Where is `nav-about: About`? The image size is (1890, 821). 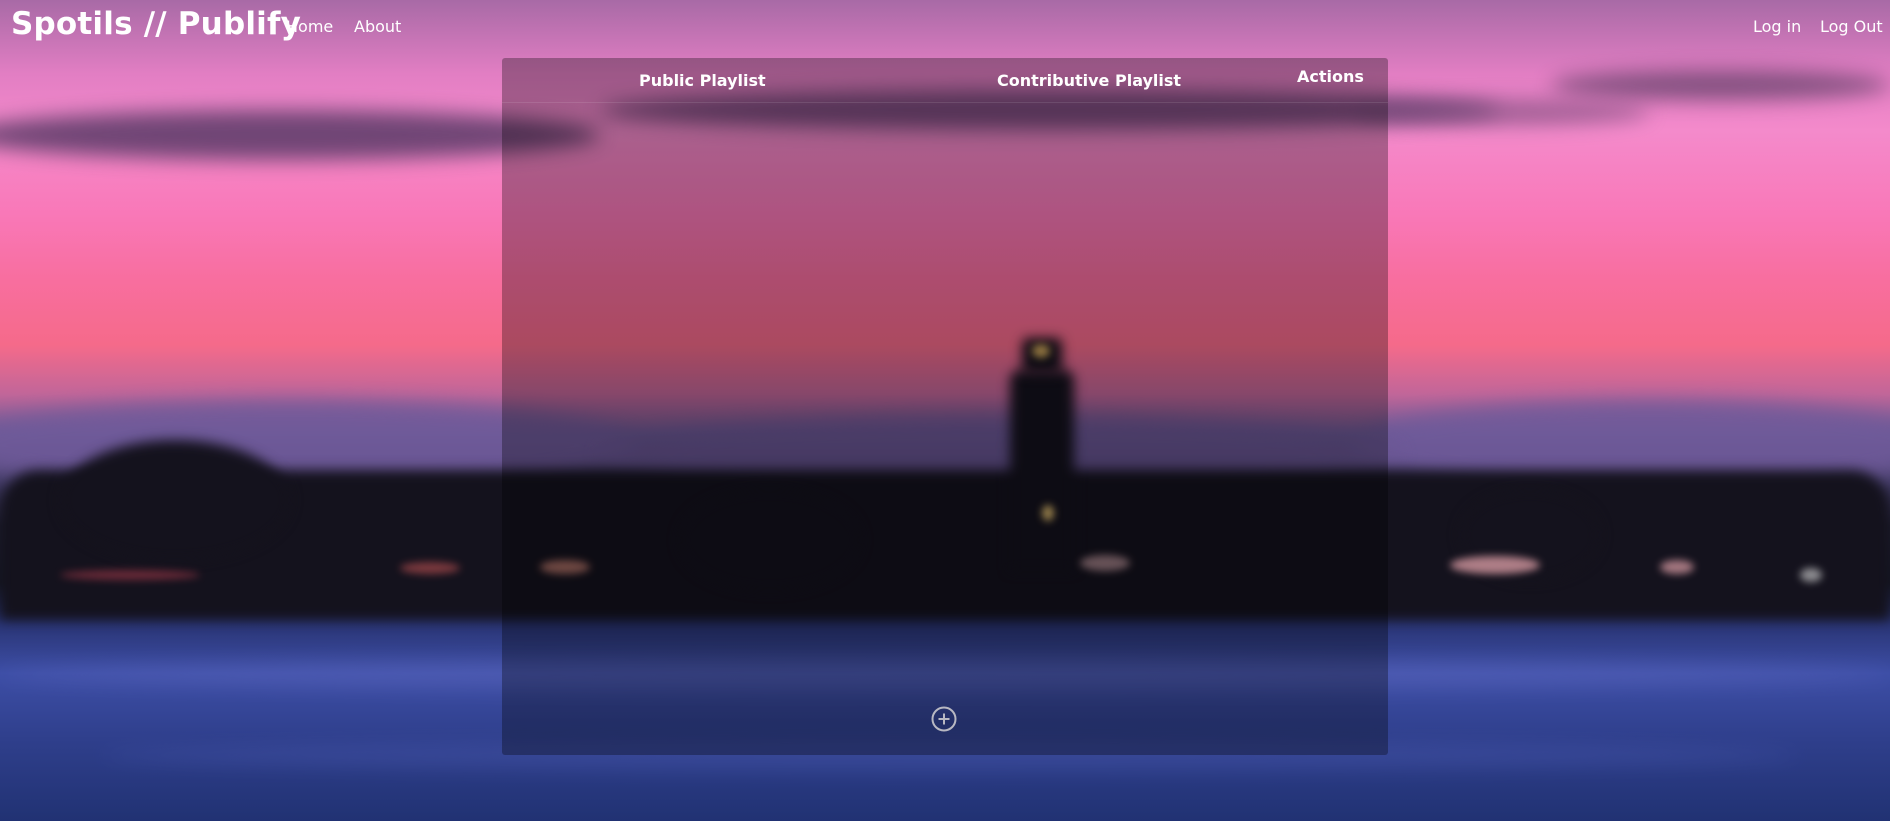
nav-about: About is located at coordinates (377, 26).